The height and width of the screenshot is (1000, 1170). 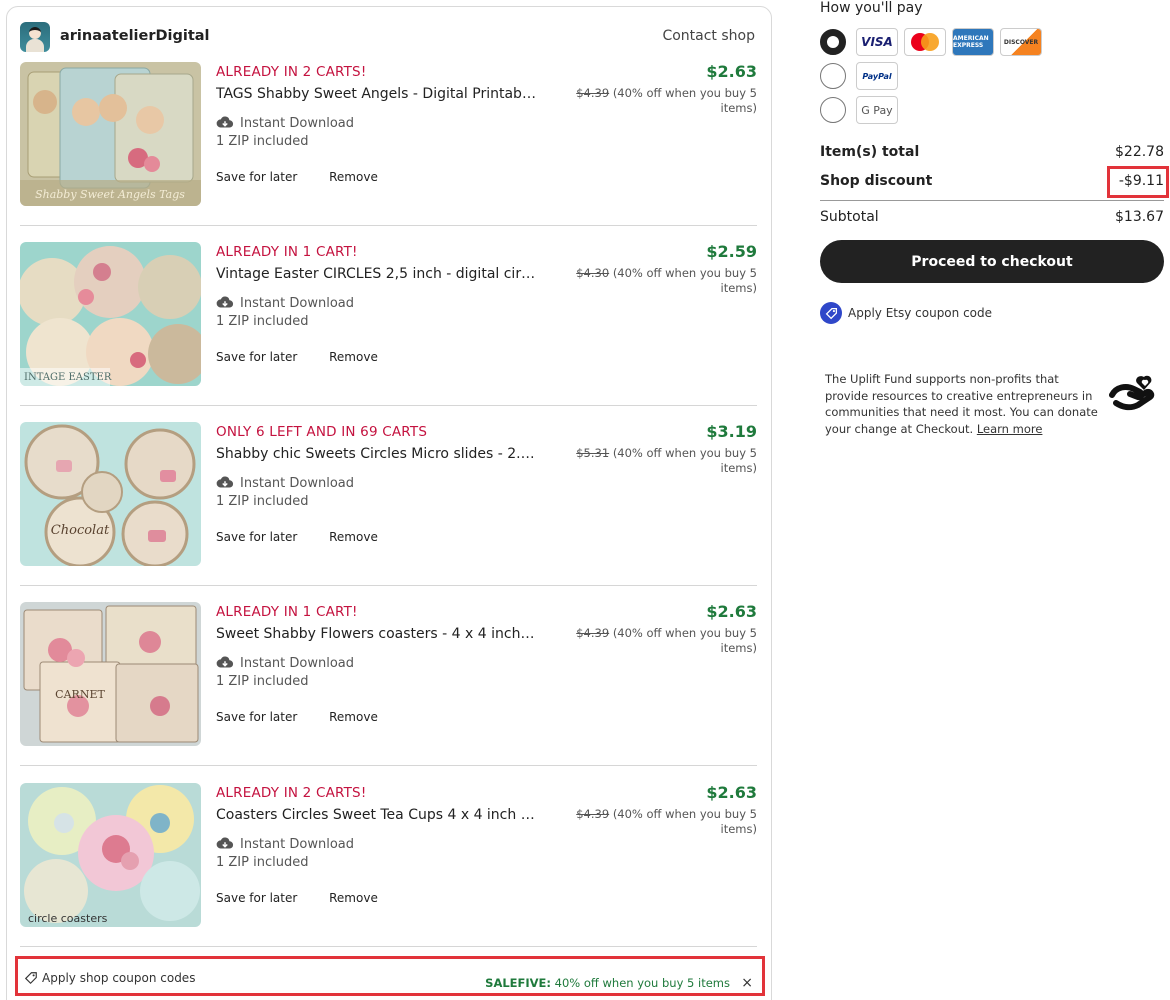 I want to click on image-caption: Chocolat, so click(x=80, y=530).